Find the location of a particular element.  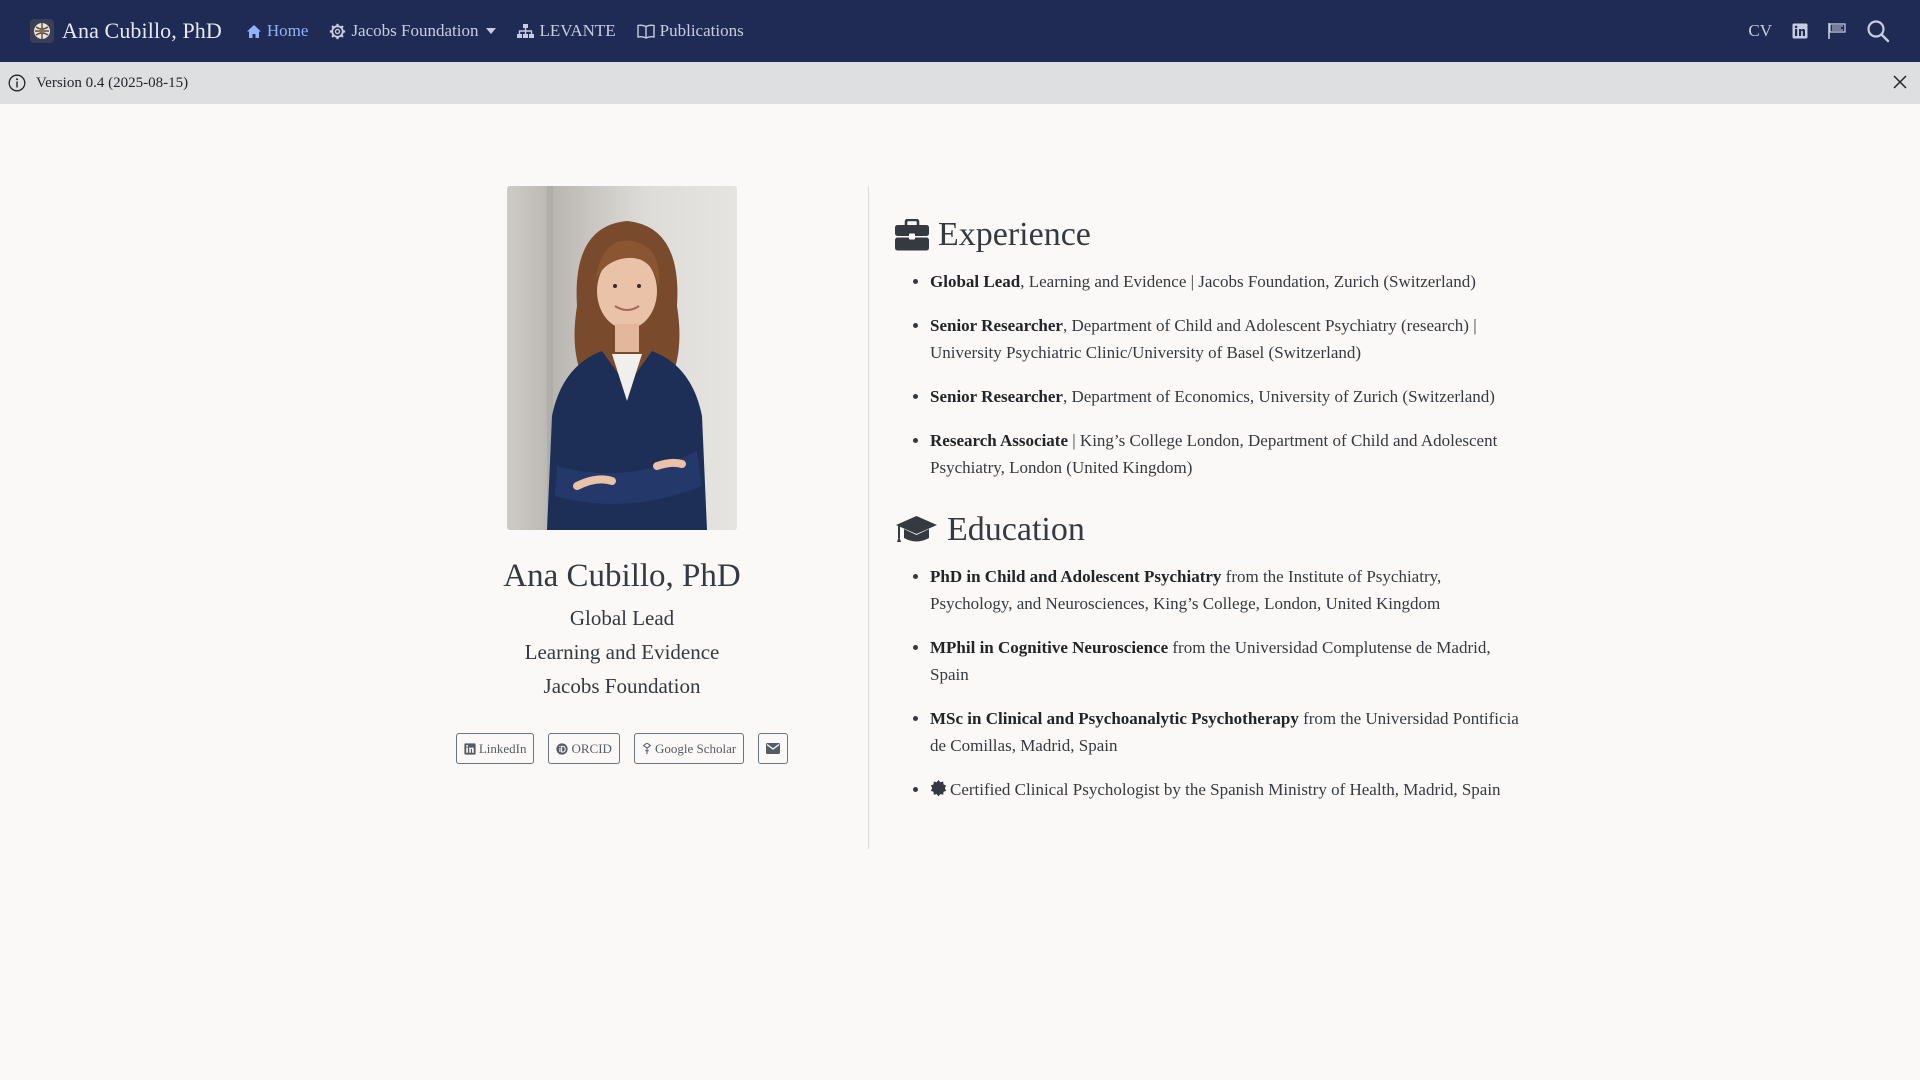

brand-link: Ana Cubillo, PhD is located at coordinates (126, 31).